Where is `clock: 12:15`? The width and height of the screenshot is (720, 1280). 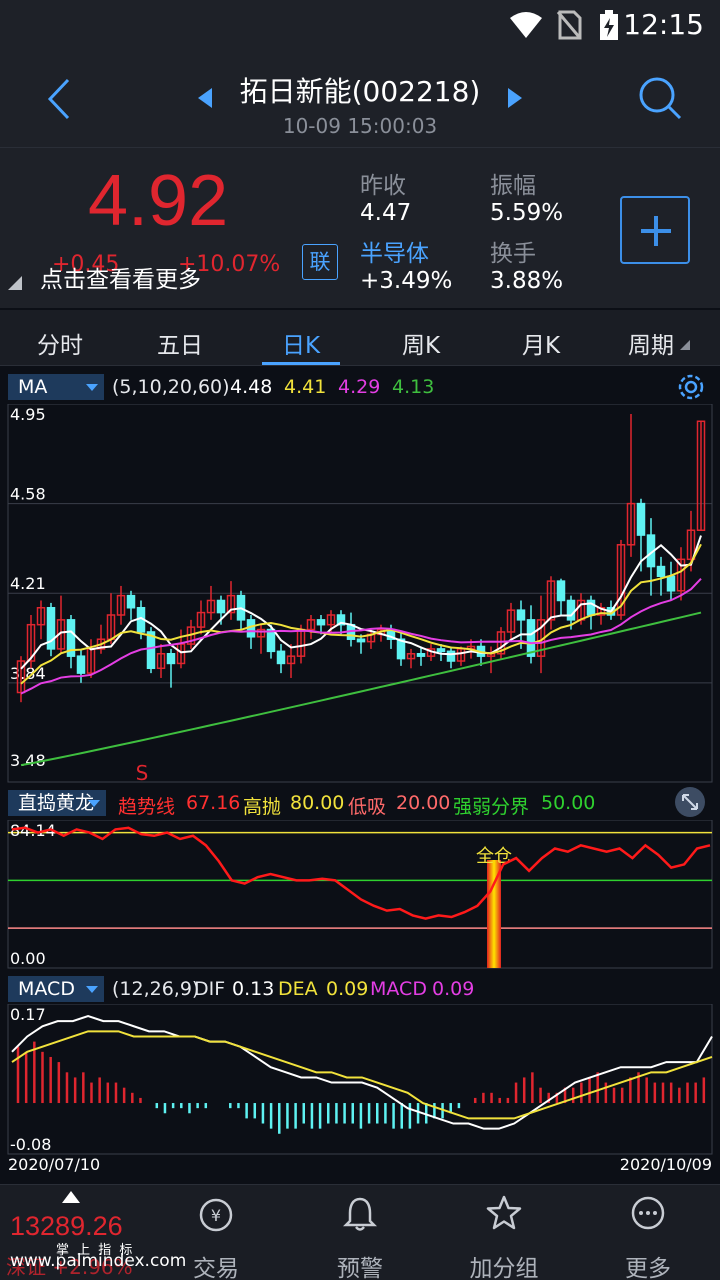 clock: 12:15 is located at coordinates (663, 24).